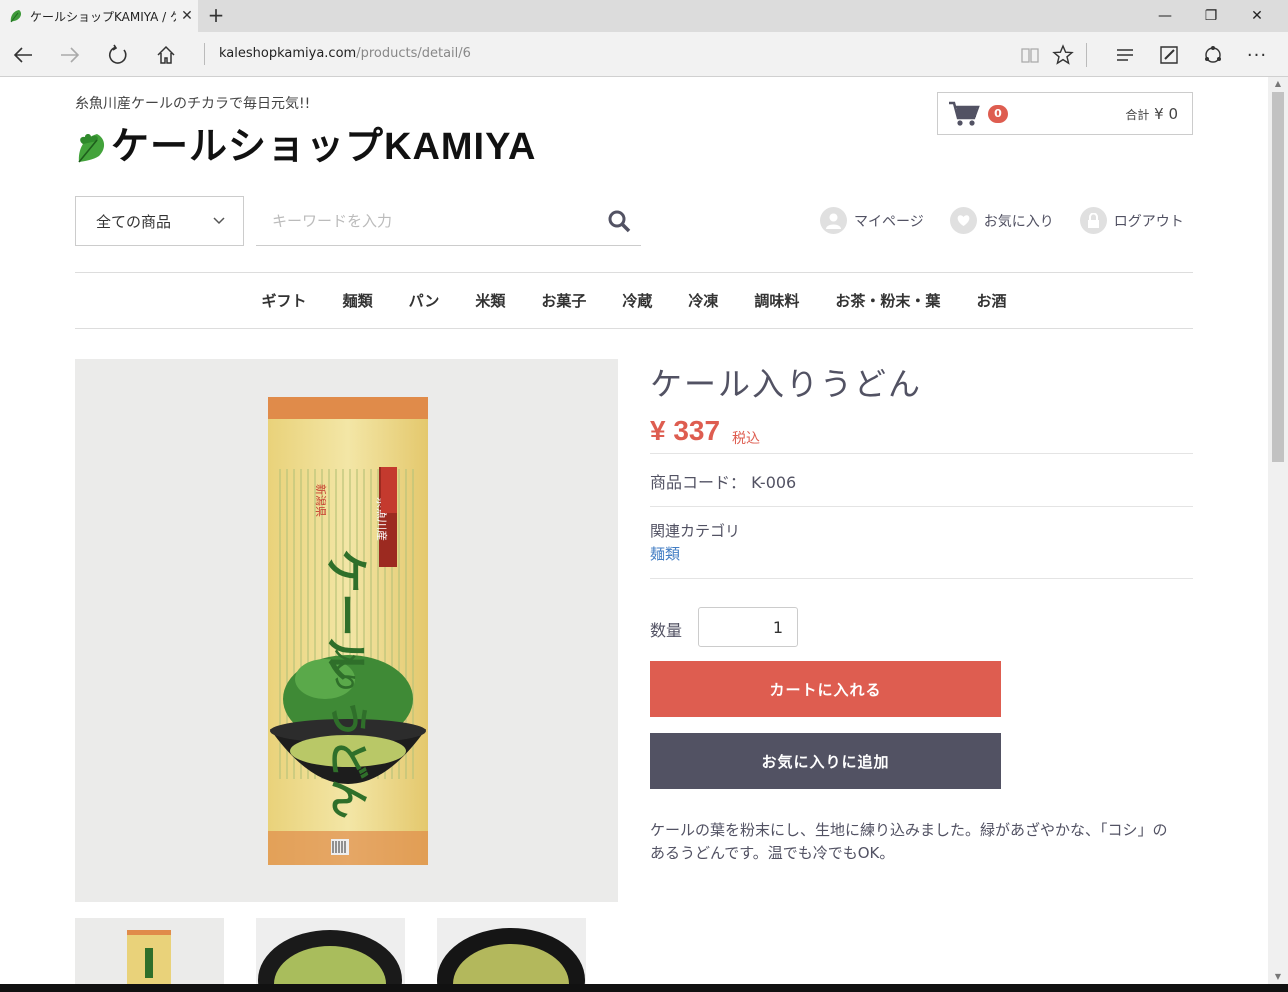 Image resolution: width=1288 pixels, height=992 pixels. Describe the element at coordinates (964, 113) in the screenshot. I see `cart-icon` at that location.